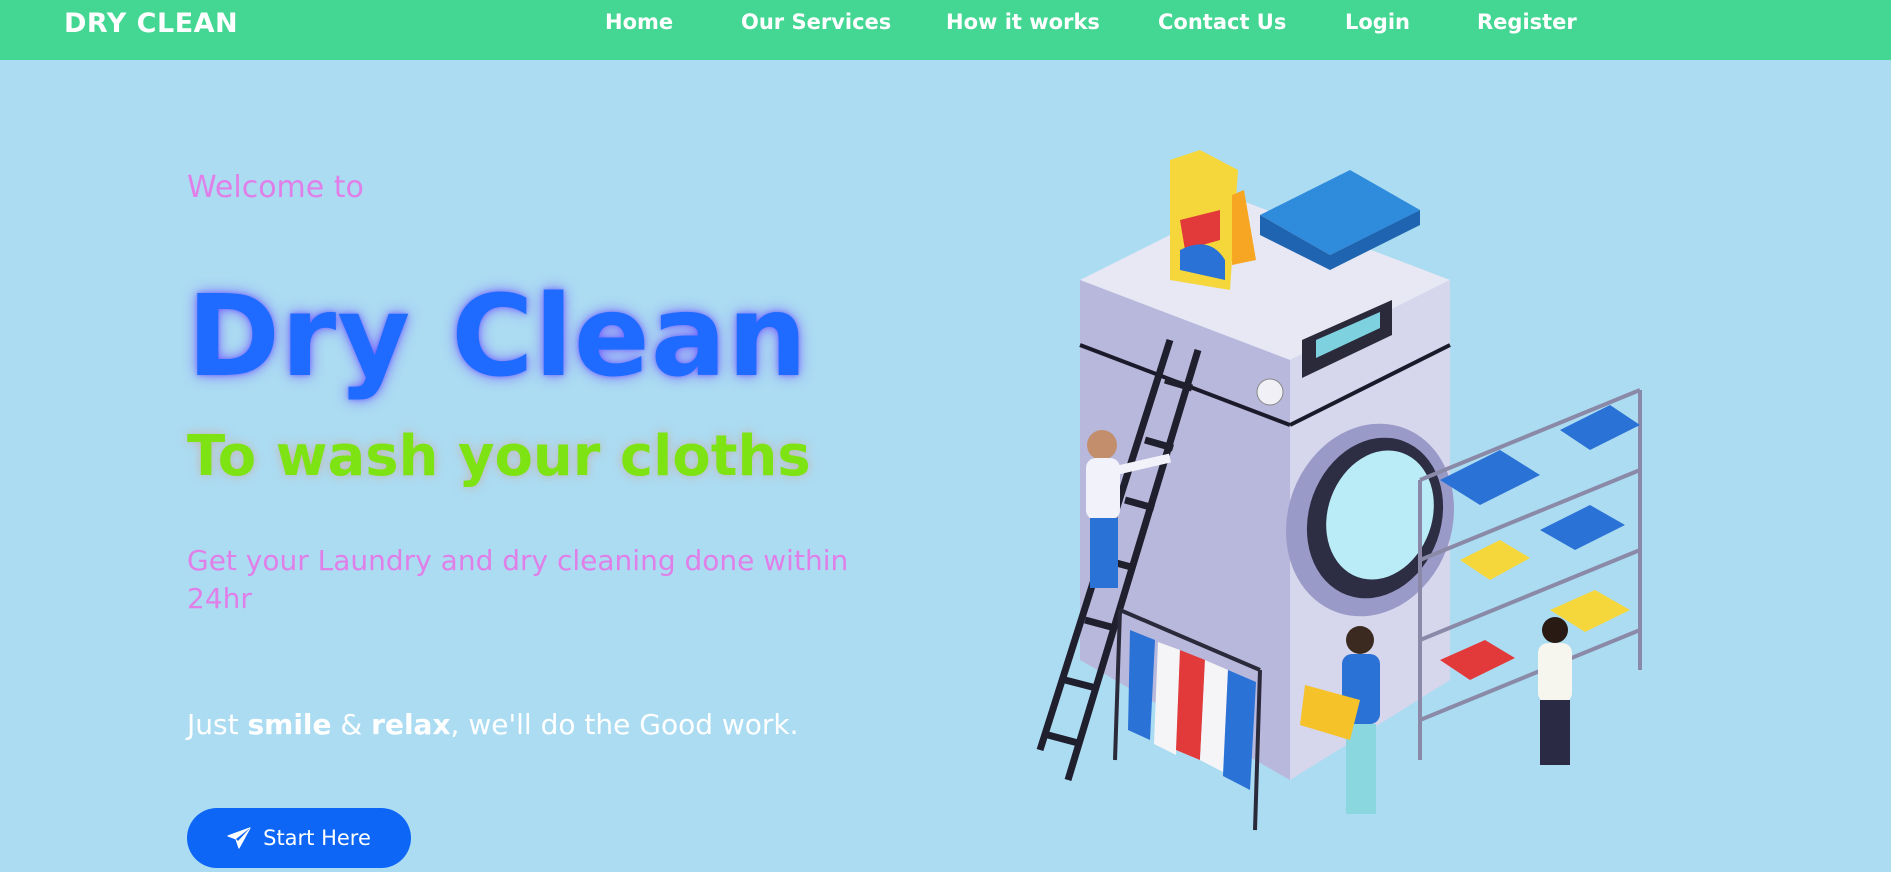  Describe the element at coordinates (1527, 22) in the screenshot. I see `nav-link-register: Register` at that location.